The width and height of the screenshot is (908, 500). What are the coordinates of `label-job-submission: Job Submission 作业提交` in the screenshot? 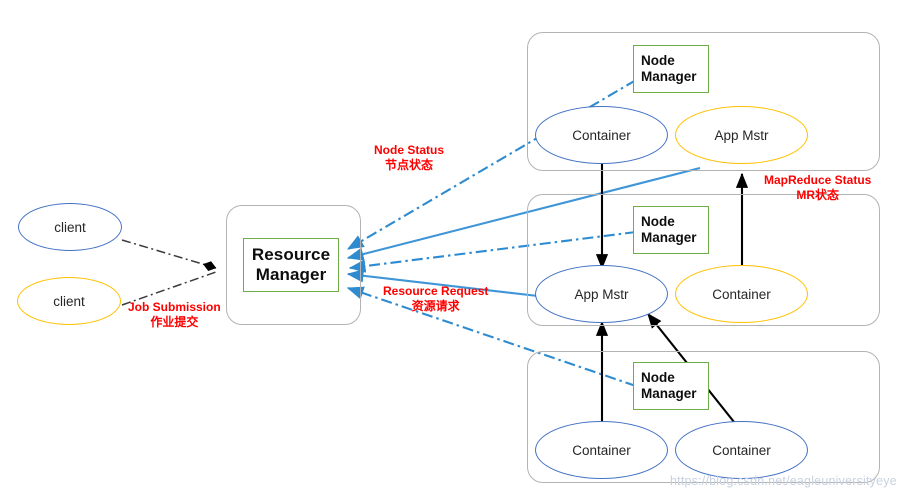 It's located at (174, 315).